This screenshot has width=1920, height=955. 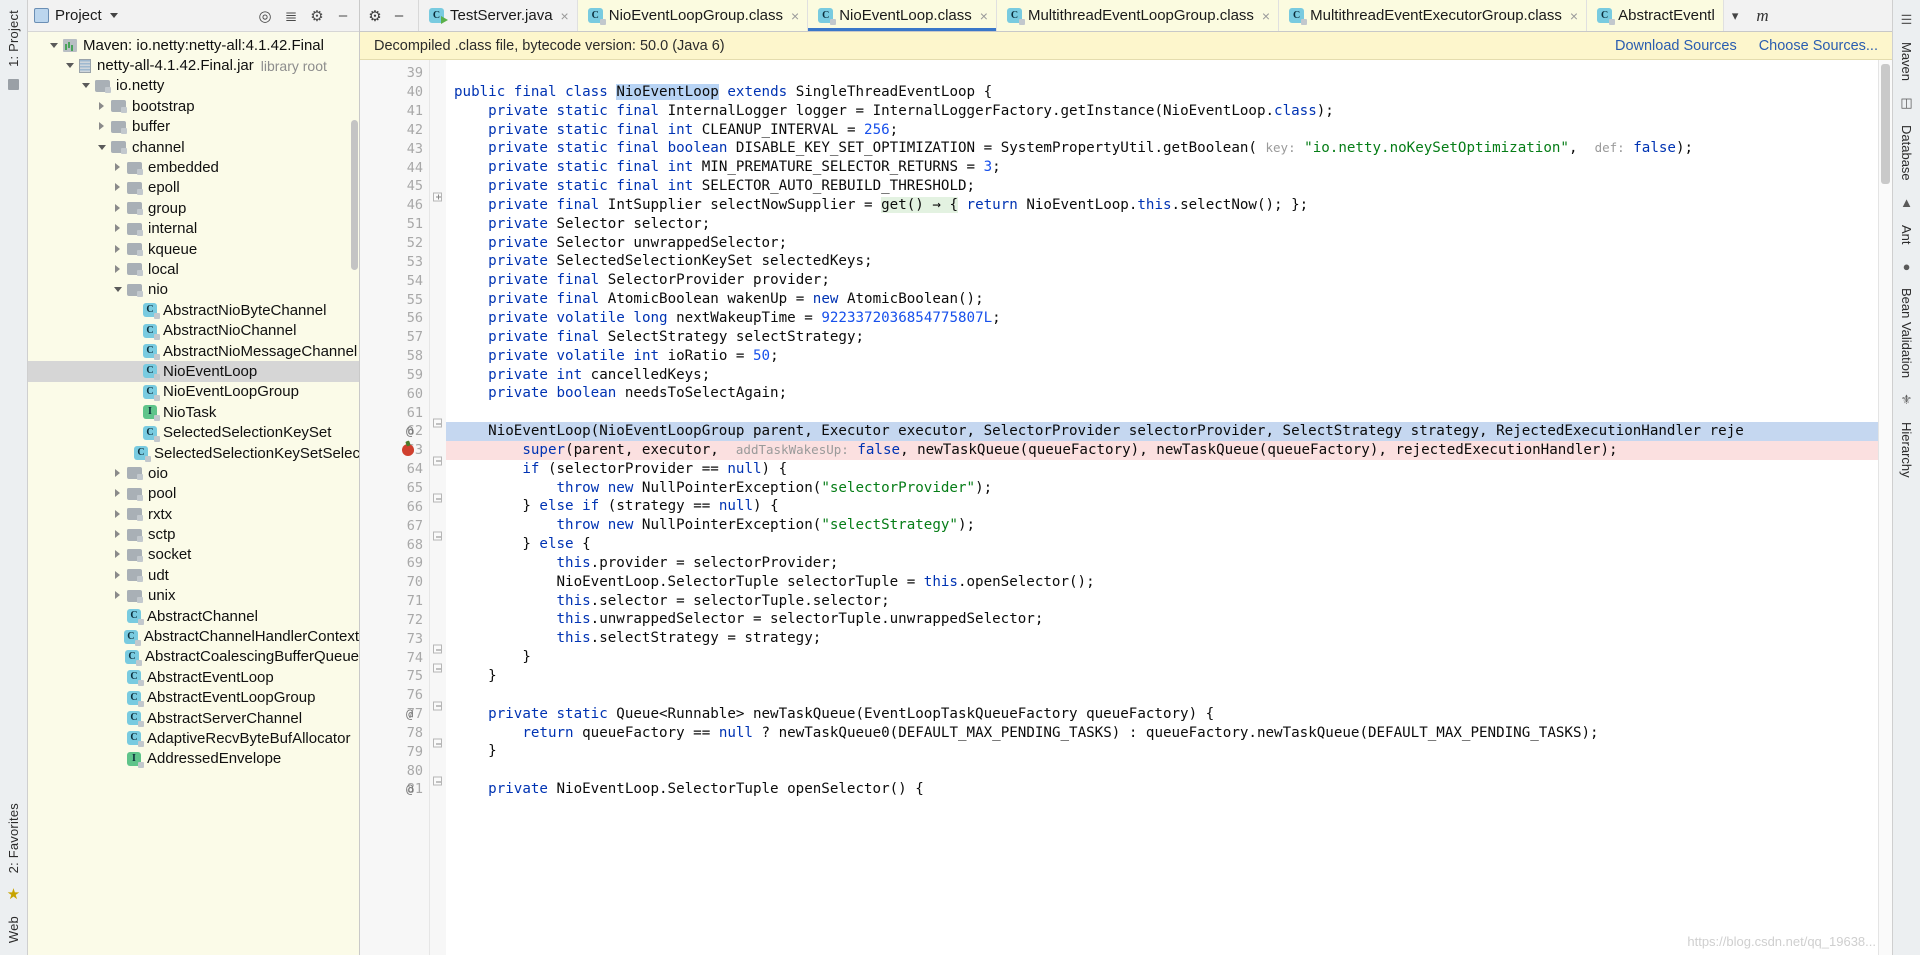 What do you see at coordinates (193, 698) in the screenshot?
I see `tree-node: C AbstractEventLoopGroup` at bounding box center [193, 698].